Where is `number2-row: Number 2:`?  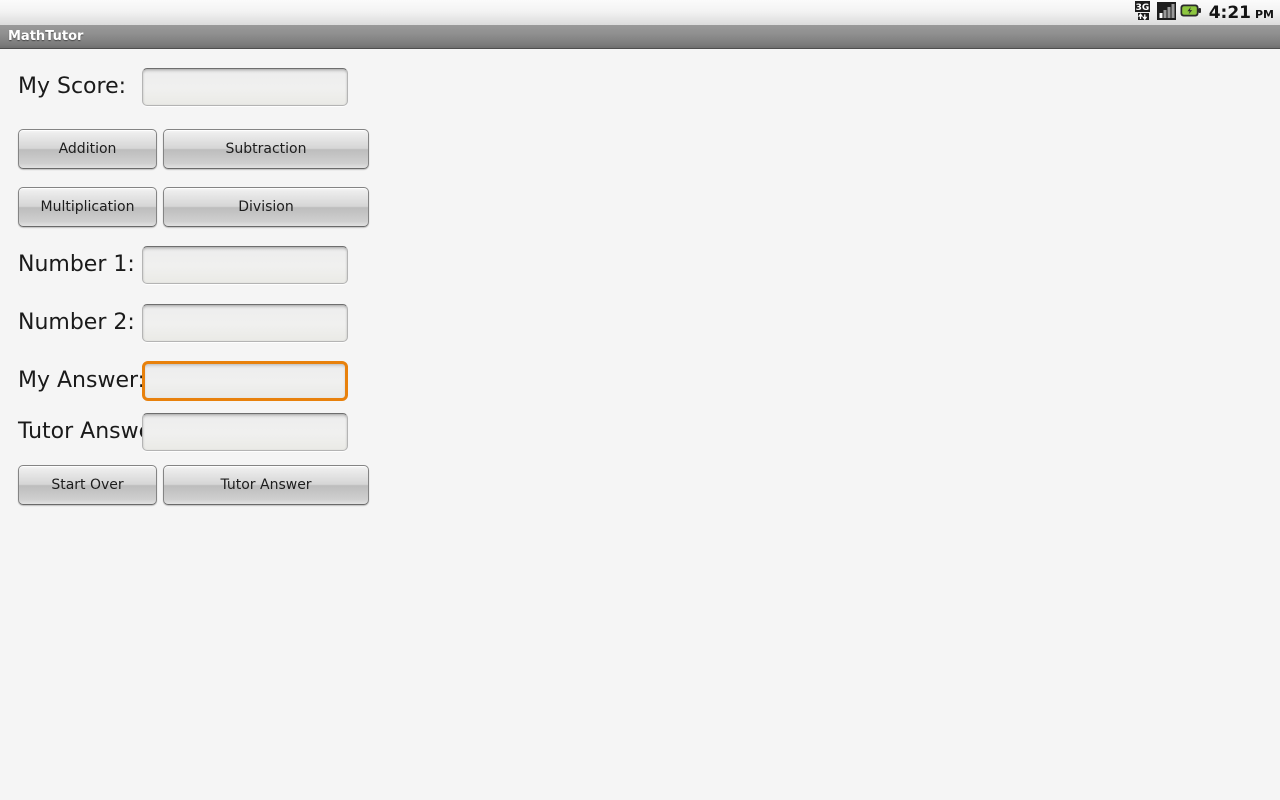 number2-row: Number 2: is located at coordinates (174, 323).